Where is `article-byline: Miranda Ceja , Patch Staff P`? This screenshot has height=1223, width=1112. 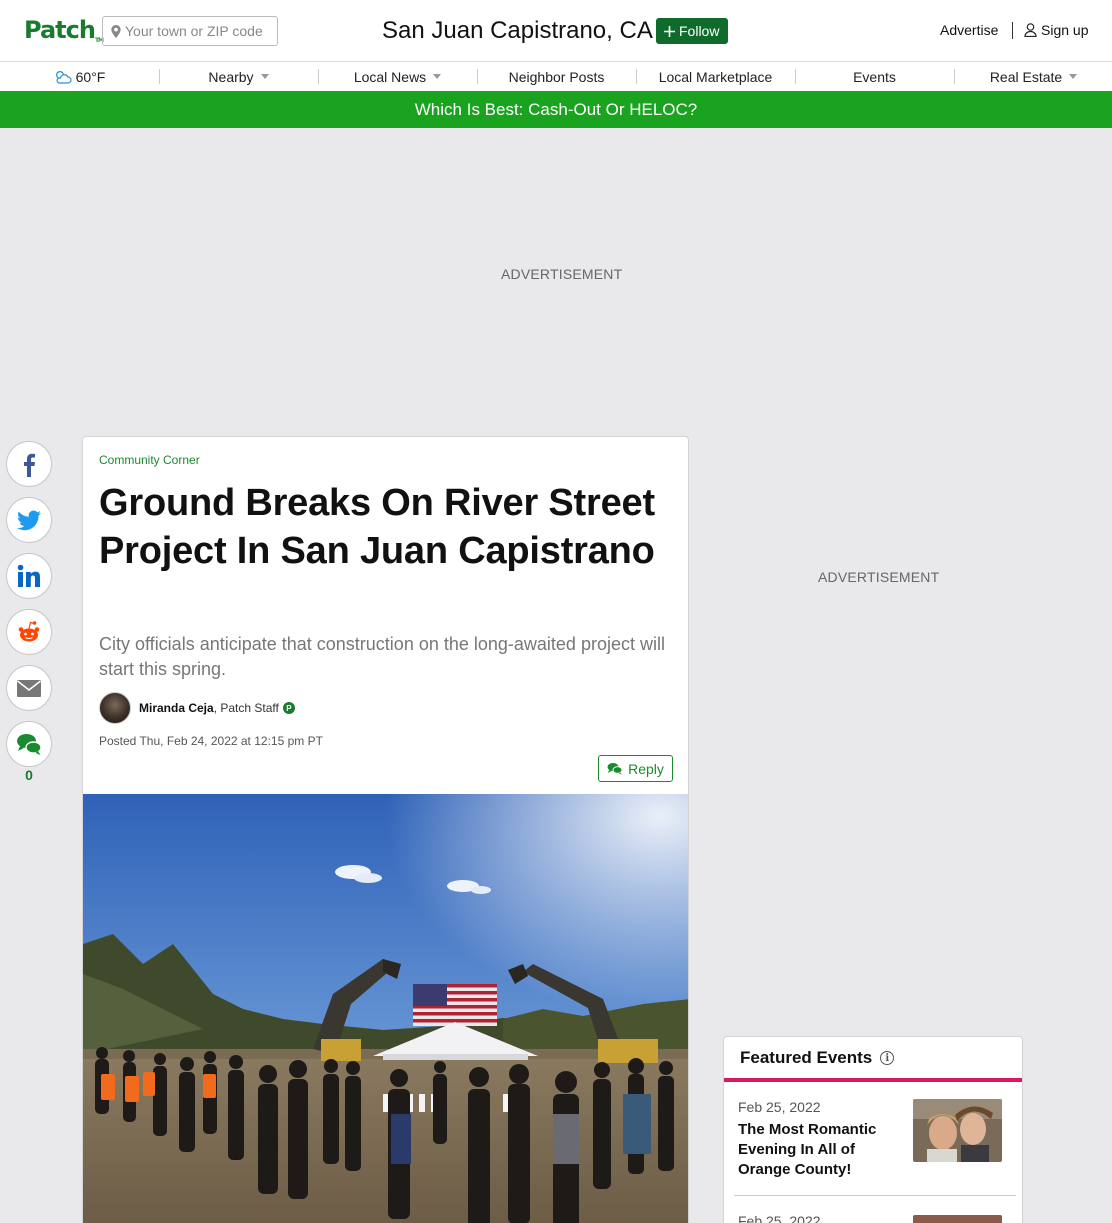
article-byline: Miranda Ceja , Patch Staff P is located at coordinates (197, 708).